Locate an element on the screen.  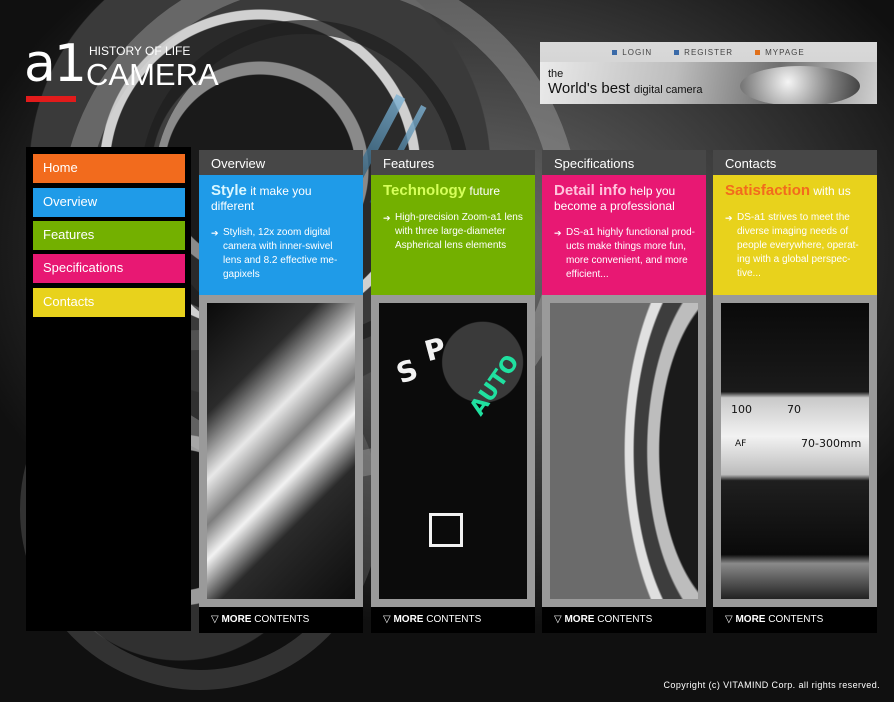
lens-focal-range: 70-300mm is located at coordinates (831, 443).